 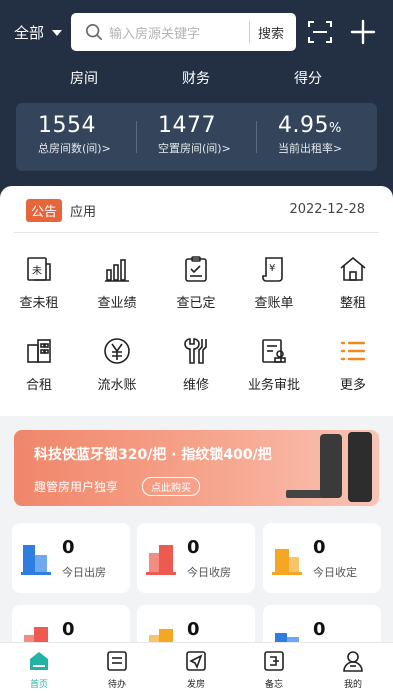 I want to click on notice-text: 应用, so click(x=83, y=212).